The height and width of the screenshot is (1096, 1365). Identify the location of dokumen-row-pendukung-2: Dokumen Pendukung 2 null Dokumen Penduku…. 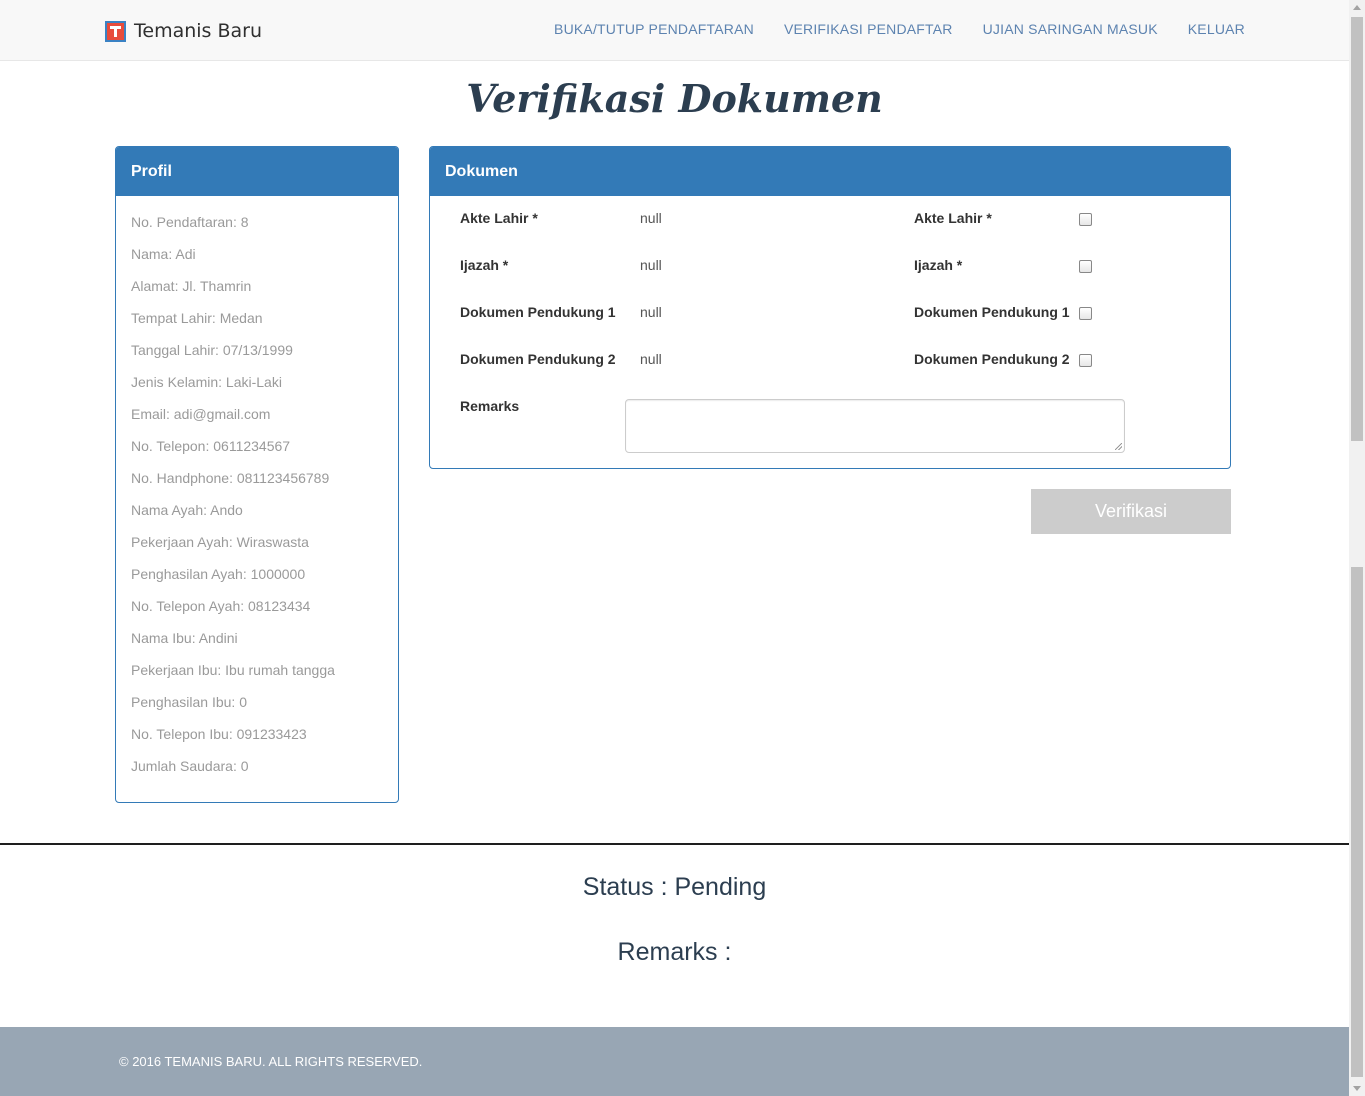
(830, 361).